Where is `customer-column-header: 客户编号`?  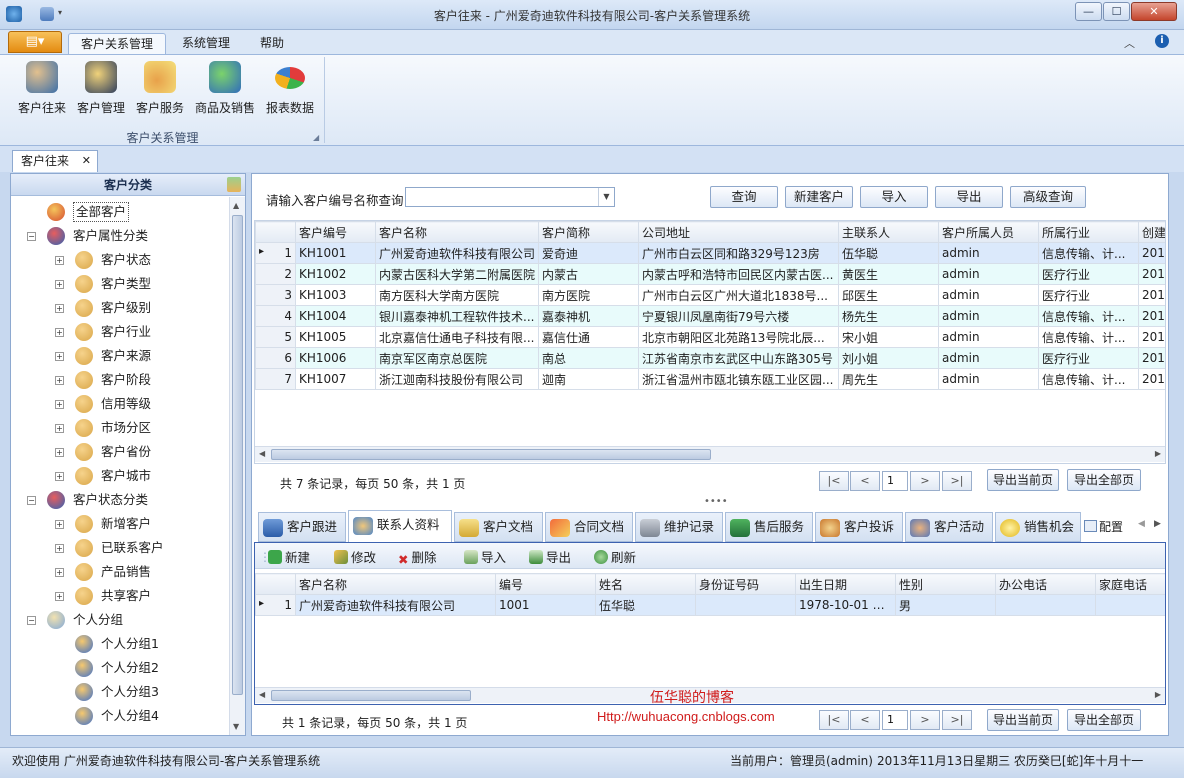 customer-column-header: 客户编号 is located at coordinates (335, 232).